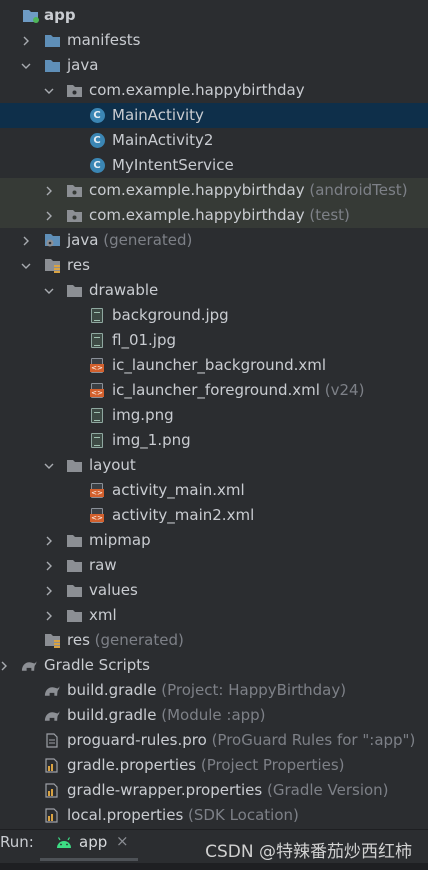 Image resolution: width=428 pixels, height=870 pixels. What do you see at coordinates (358, 190) in the screenshot?
I see `tree-sublabel: (androidTest)` at bounding box center [358, 190].